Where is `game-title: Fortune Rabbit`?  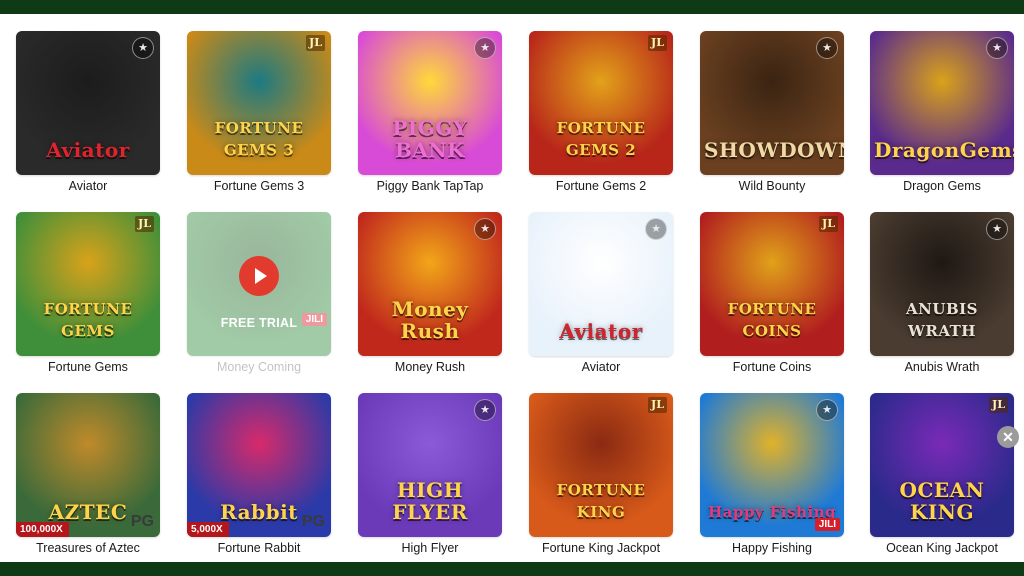 game-title: Fortune Rabbit is located at coordinates (259, 548).